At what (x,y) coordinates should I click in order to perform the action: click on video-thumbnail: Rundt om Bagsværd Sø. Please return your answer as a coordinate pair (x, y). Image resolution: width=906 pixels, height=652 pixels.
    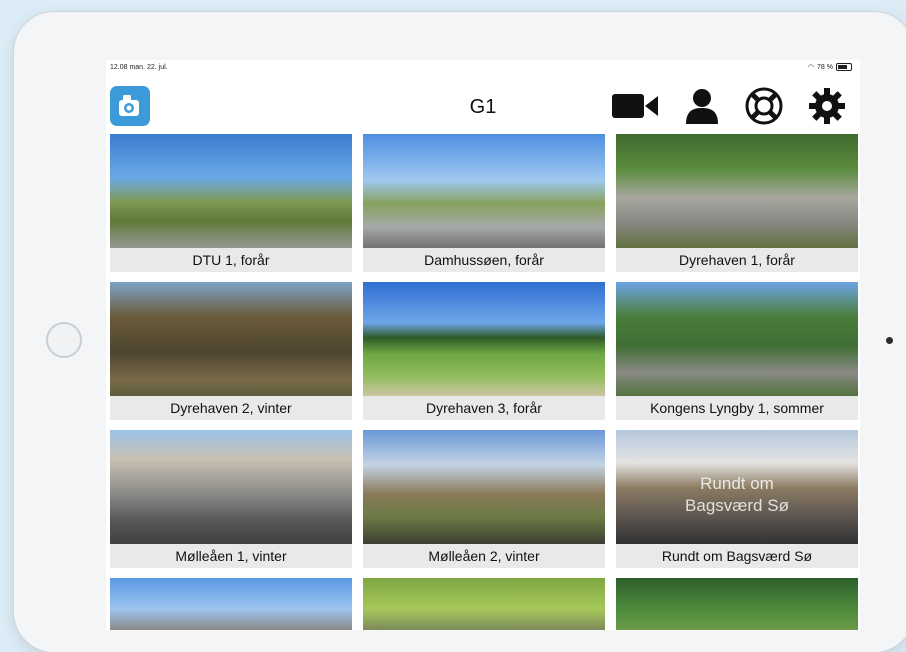
    Looking at the image, I should click on (737, 488).